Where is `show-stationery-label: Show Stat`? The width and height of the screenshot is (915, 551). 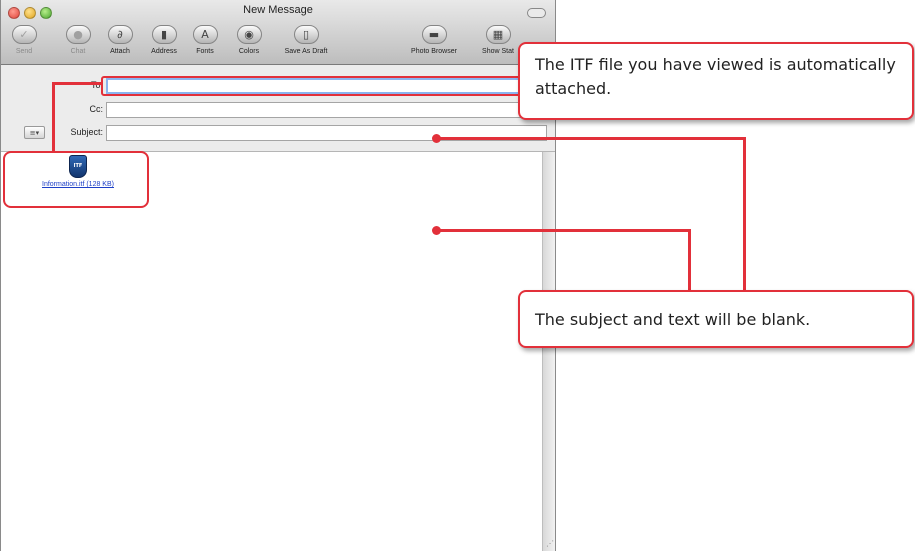 show-stationery-label: Show Stat is located at coordinates (498, 51).